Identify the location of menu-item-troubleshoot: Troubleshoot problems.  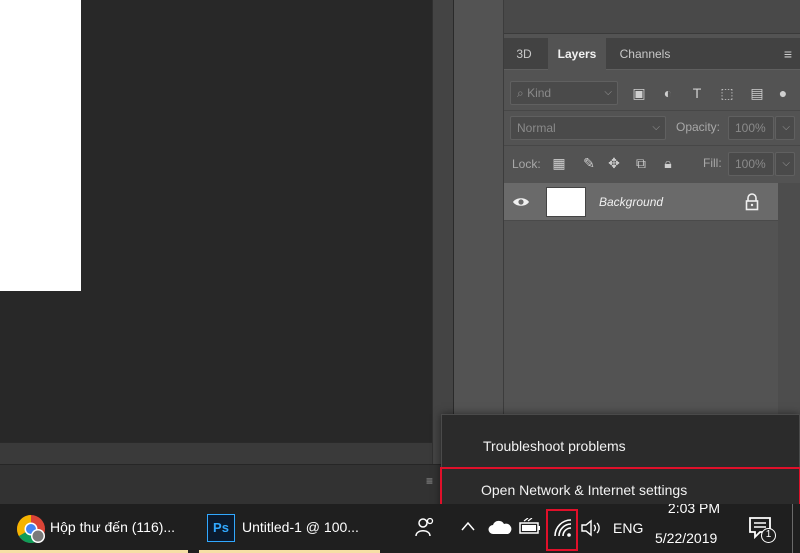
(621, 446).